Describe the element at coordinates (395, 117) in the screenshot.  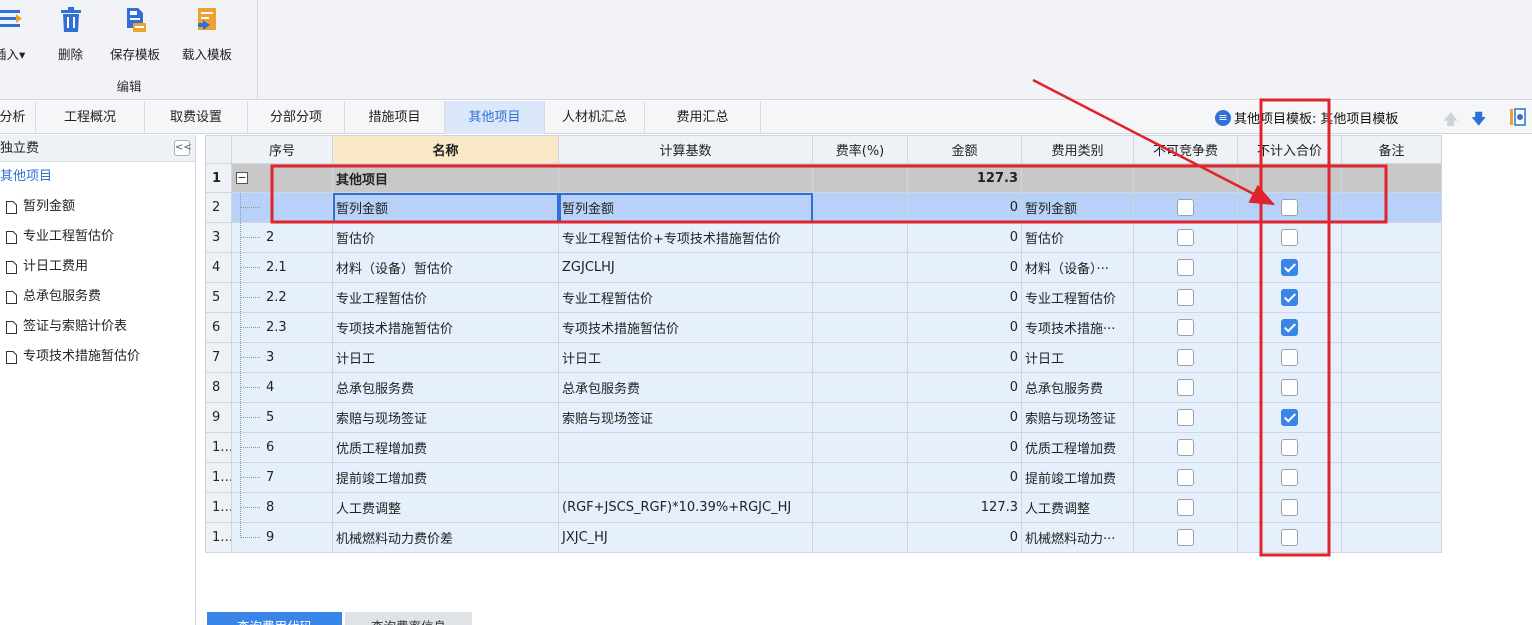
I see `tab-measures: 措施项目` at that location.